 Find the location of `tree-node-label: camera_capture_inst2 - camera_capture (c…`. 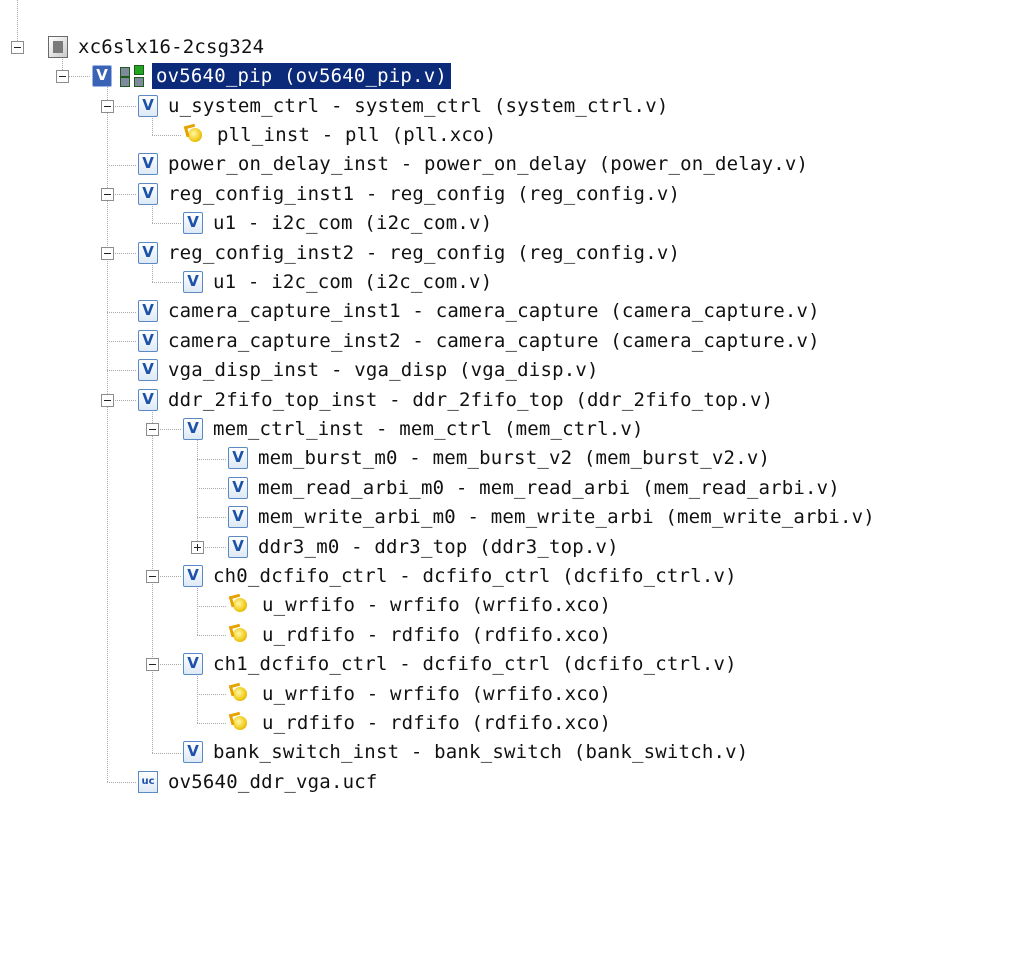

tree-node-label: camera_capture_inst2 - camera_capture (c… is located at coordinates (494, 340).